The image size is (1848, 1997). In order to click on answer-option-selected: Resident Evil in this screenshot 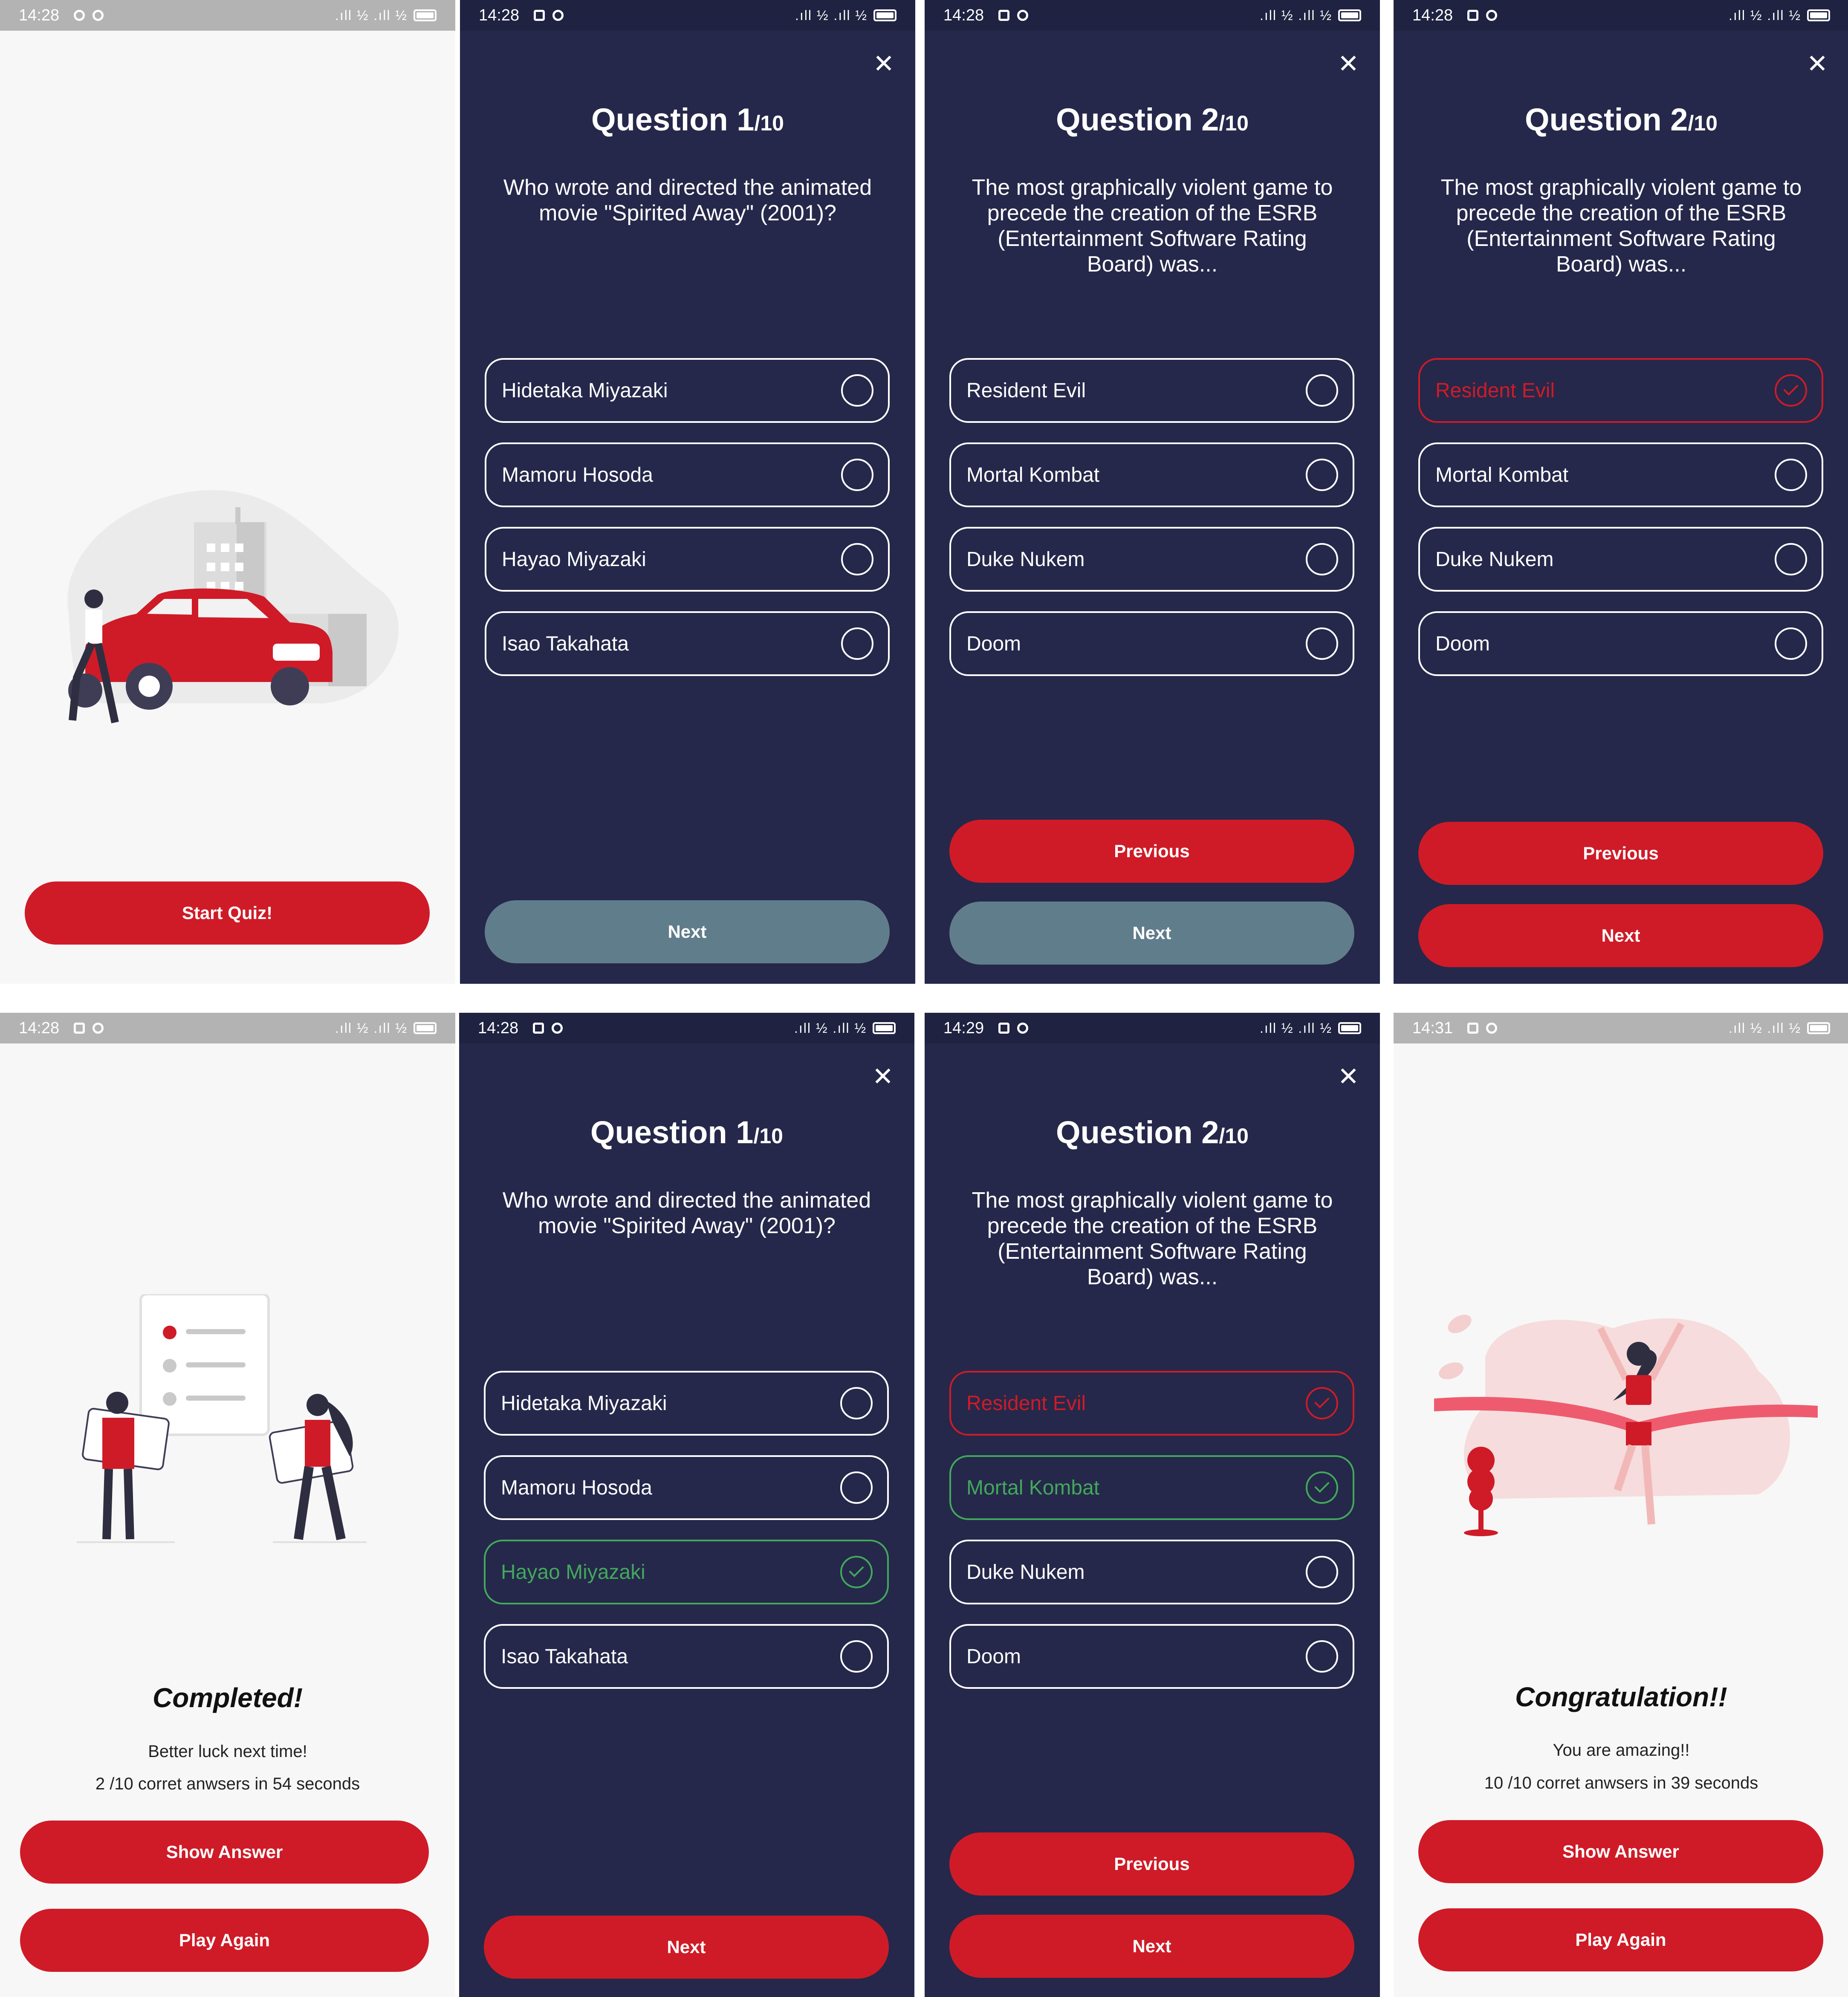, I will do `click(1620, 391)`.